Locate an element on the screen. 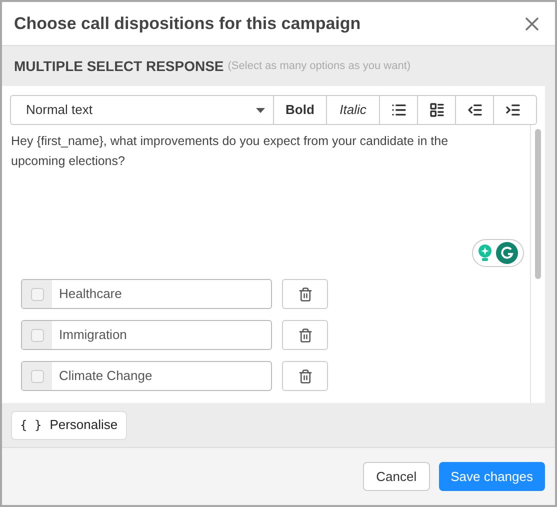 This screenshot has width=557, height=507. lightbulb-icon is located at coordinates (485, 253).